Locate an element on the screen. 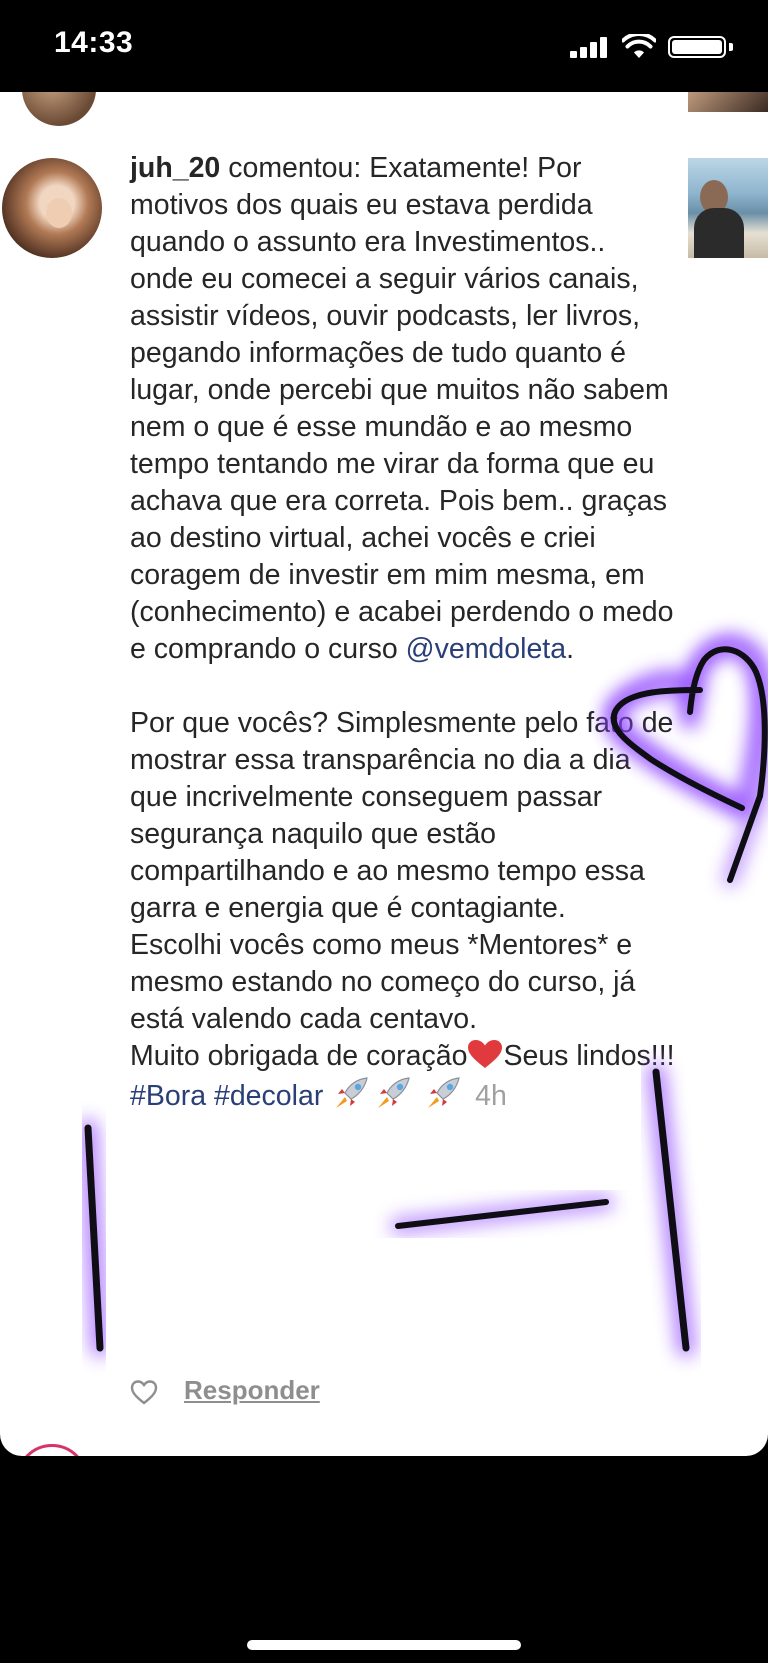 This screenshot has width=768, height=1663. mention-link: @vemdoleta is located at coordinates (486, 649).